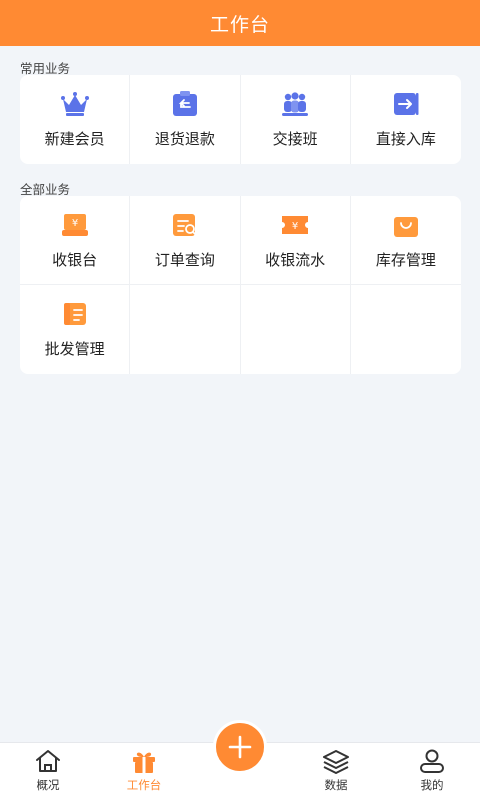 The width and height of the screenshot is (480, 800). I want to click on add-button, so click(240, 747).